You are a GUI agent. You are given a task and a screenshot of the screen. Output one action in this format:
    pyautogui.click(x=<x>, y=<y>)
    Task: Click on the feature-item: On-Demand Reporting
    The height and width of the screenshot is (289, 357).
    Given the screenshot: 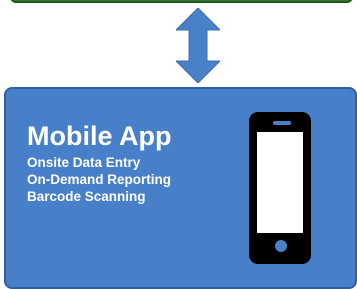 What is the action you would take?
    pyautogui.click(x=99, y=179)
    